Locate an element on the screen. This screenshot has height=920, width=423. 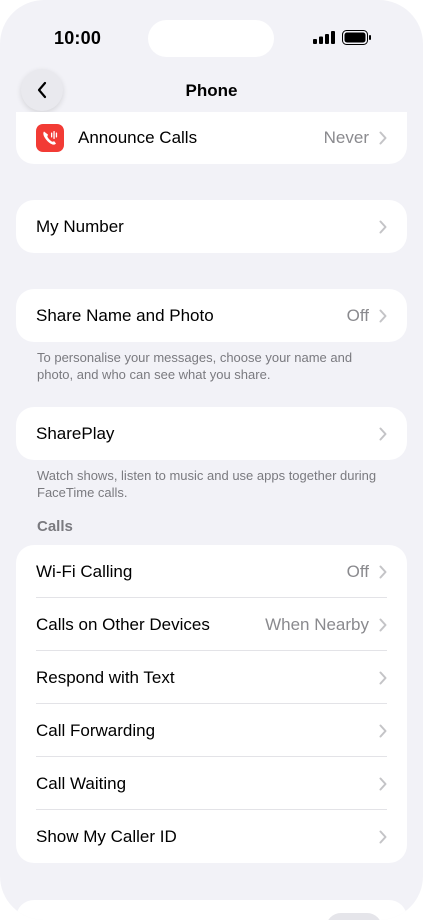
shareplay-row: SharePlay is located at coordinates (211, 433).